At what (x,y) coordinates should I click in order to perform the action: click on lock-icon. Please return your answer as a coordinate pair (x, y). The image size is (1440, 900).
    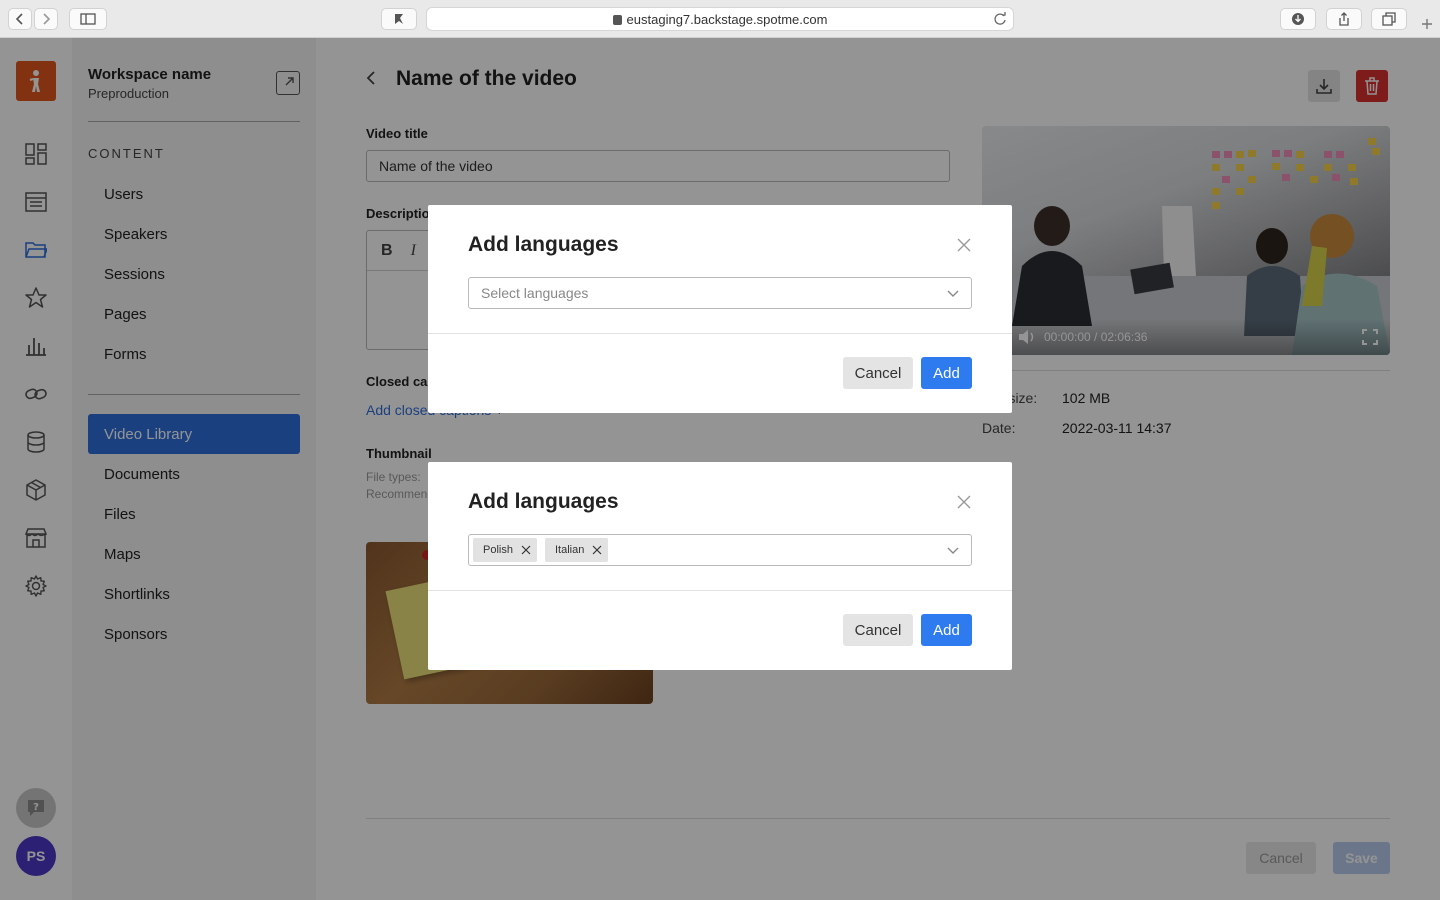
    Looking at the image, I should click on (617, 20).